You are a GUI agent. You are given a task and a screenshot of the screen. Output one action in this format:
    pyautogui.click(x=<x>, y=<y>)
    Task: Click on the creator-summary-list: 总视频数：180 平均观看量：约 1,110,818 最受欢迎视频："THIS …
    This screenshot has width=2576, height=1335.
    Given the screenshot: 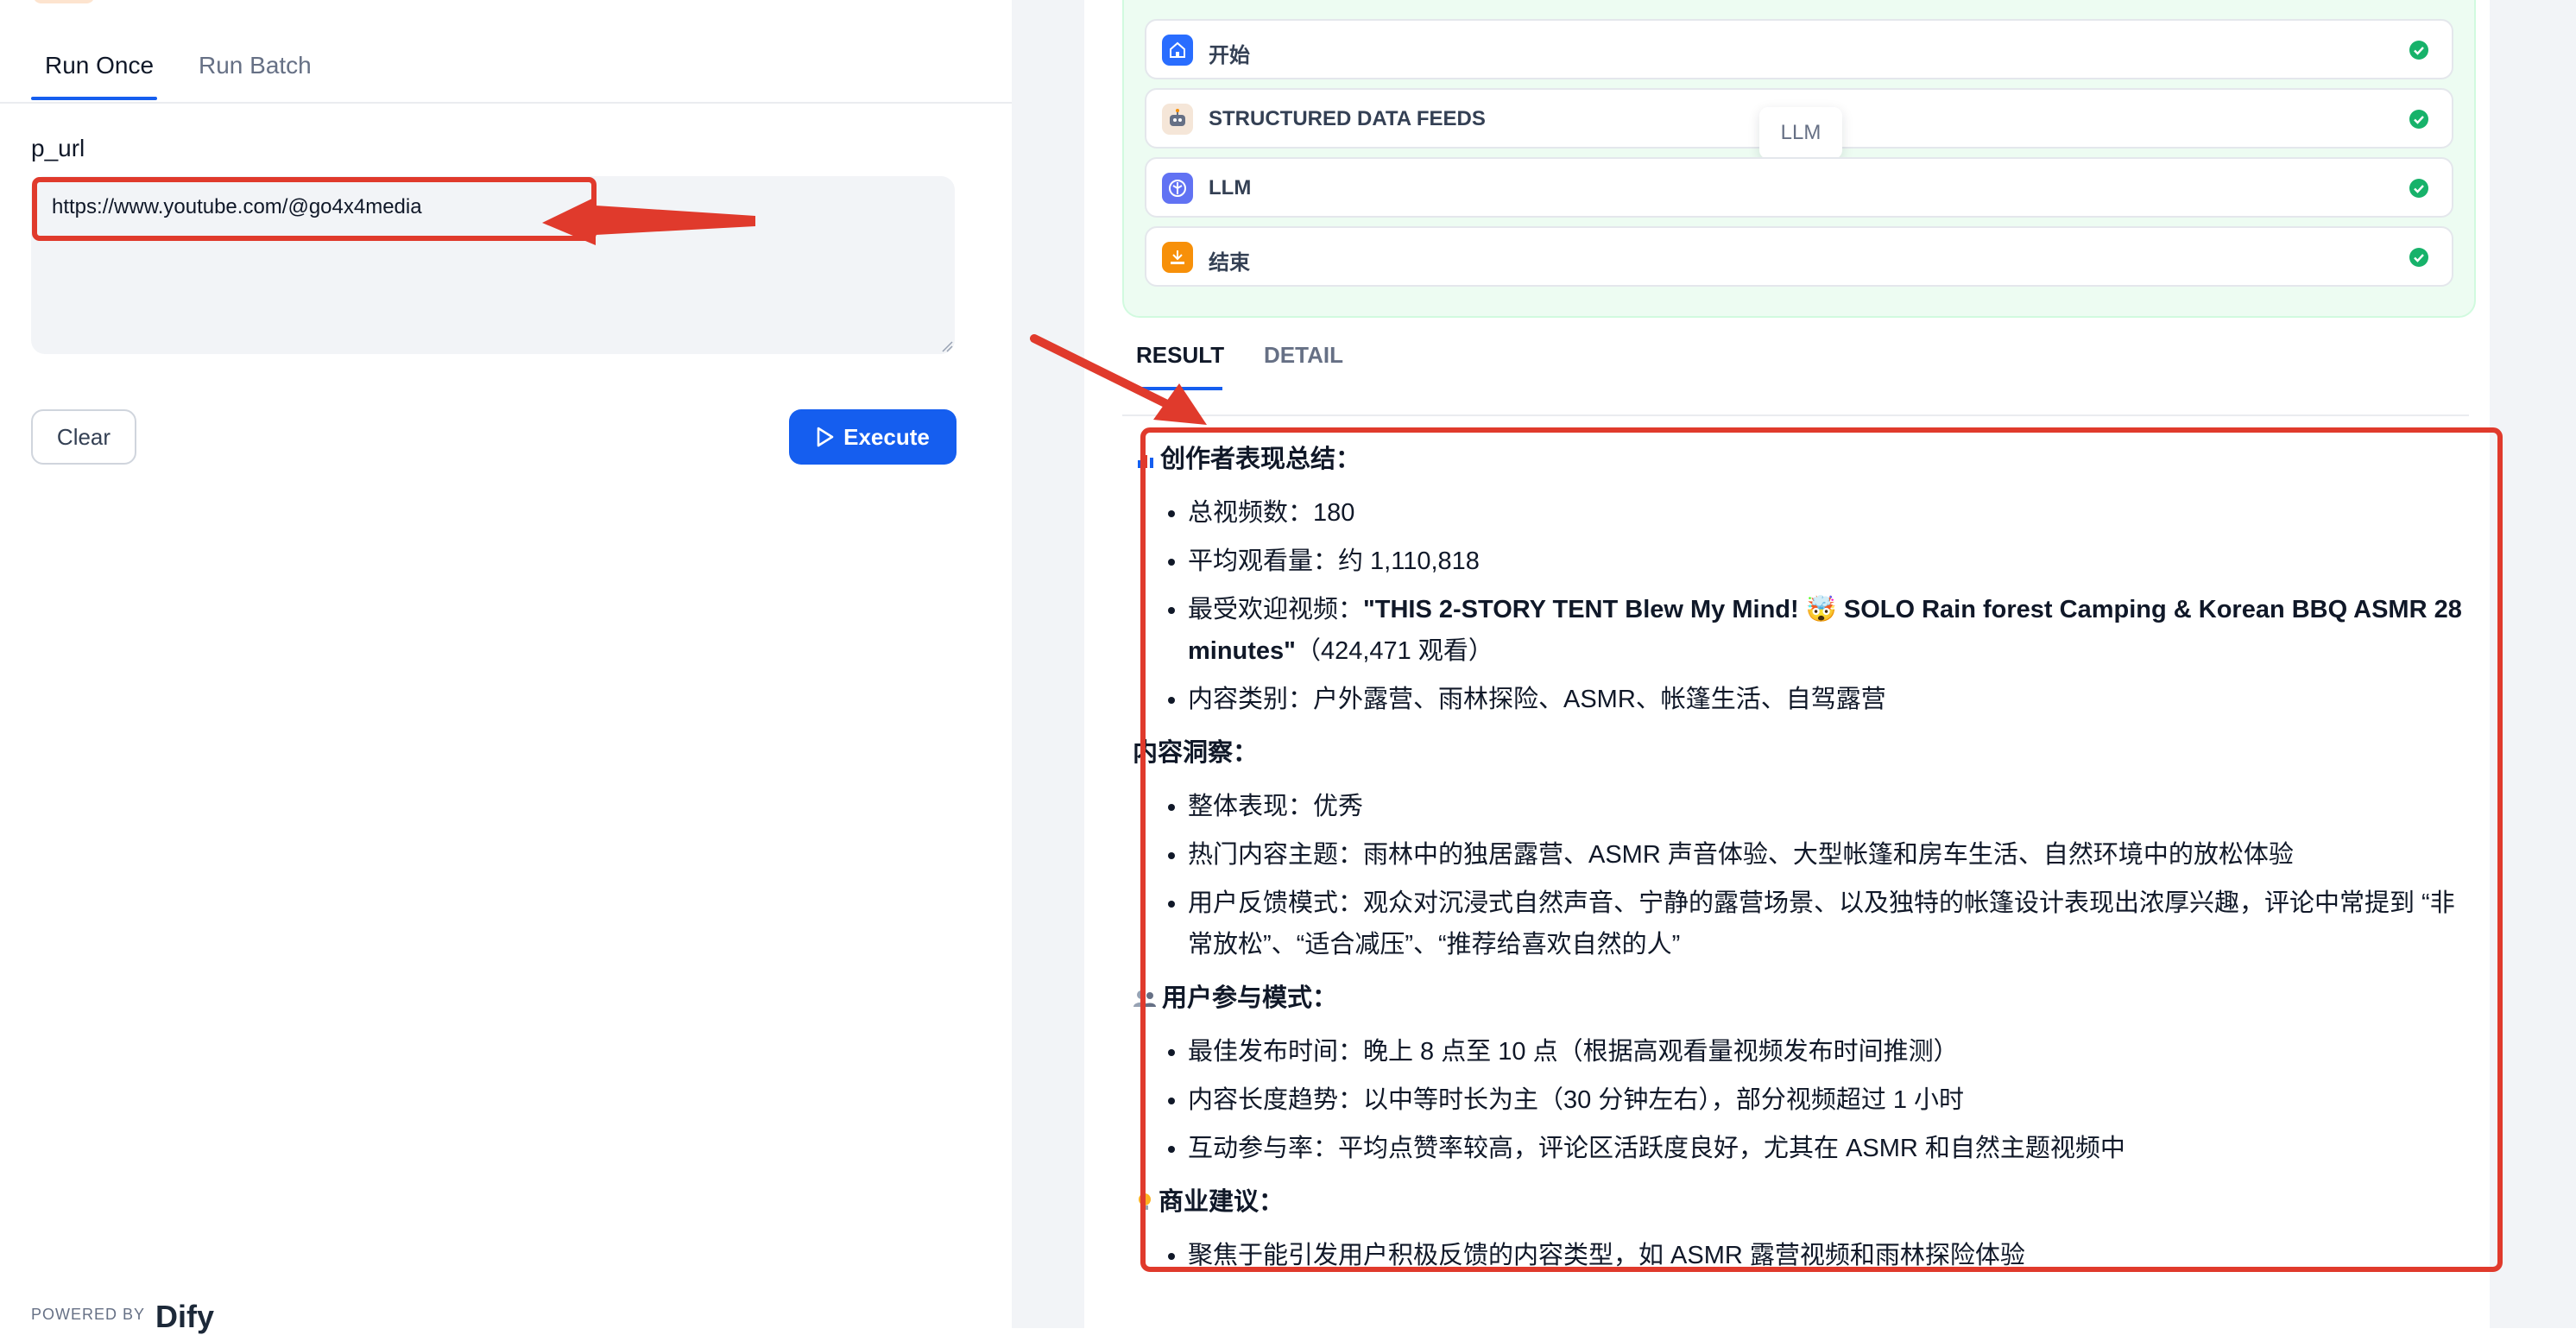 What is the action you would take?
    pyautogui.click(x=1801, y=606)
    